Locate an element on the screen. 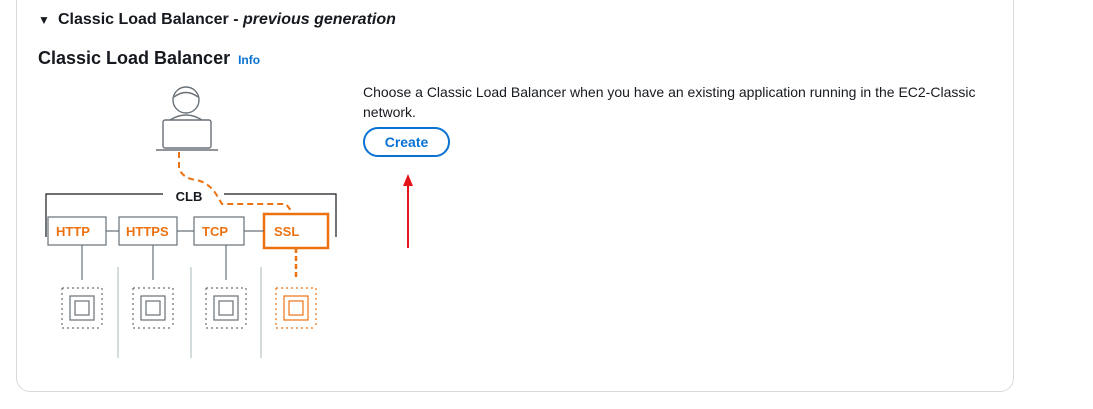  panel-heading: Classic Load Balancer Info is located at coordinates (149, 58).